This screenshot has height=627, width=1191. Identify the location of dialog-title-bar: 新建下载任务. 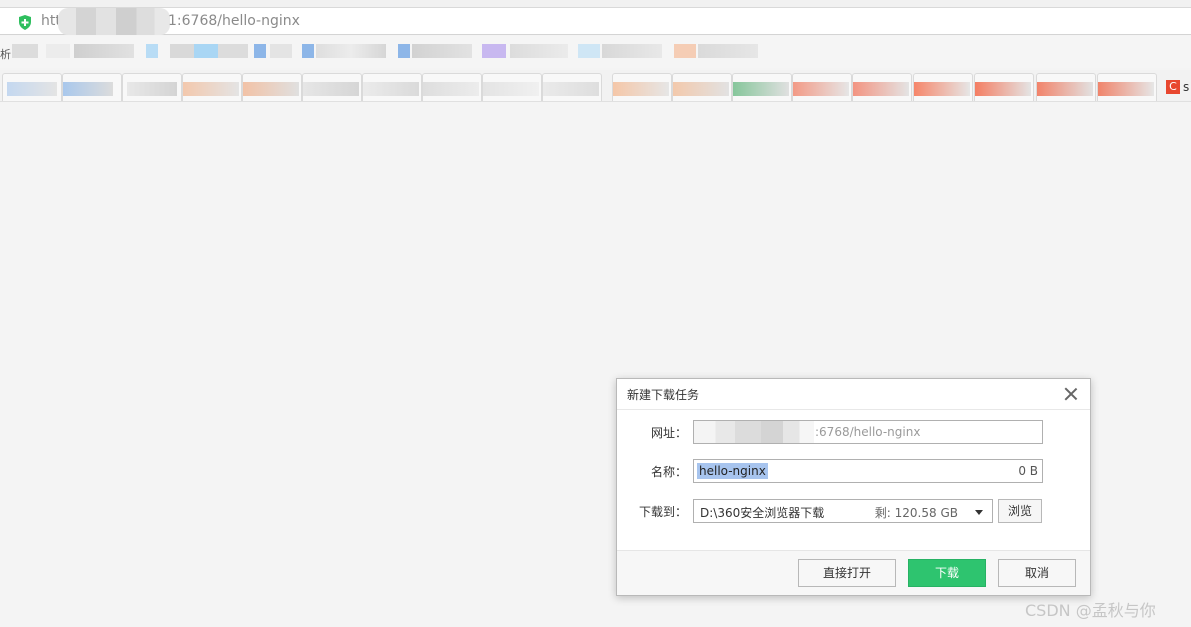
(853, 394).